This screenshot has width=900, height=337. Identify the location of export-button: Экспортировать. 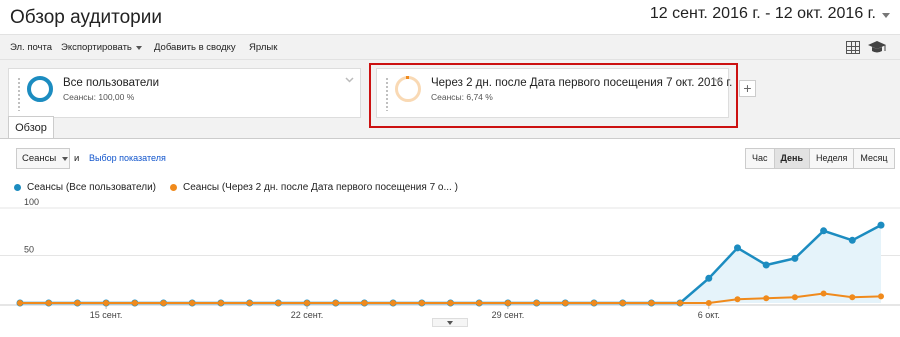
(101, 47).